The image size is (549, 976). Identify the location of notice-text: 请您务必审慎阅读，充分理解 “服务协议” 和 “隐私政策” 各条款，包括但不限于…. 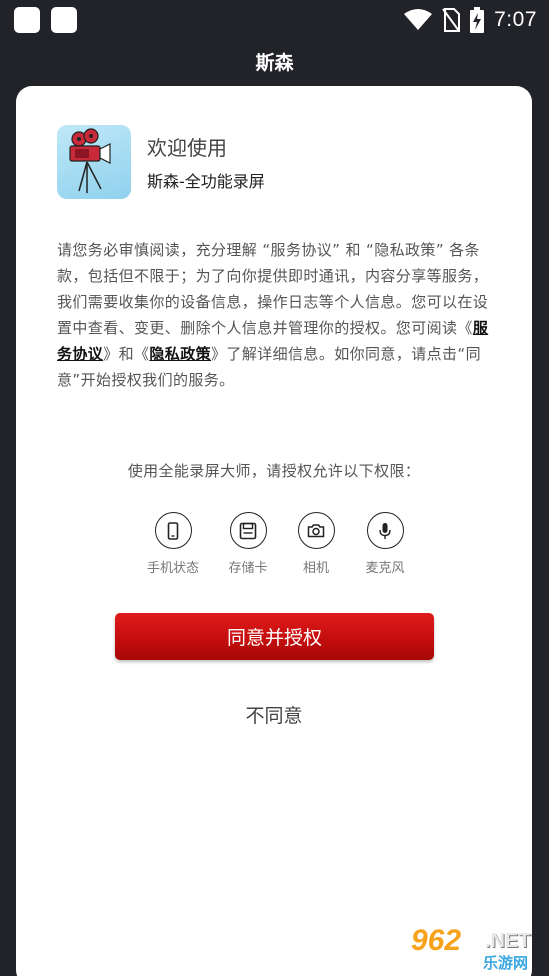
(273, 289).